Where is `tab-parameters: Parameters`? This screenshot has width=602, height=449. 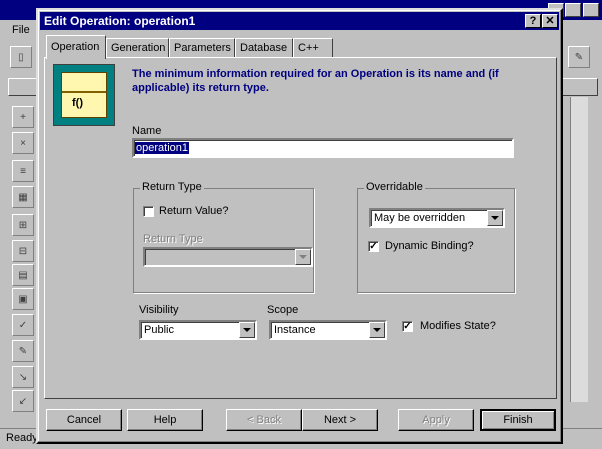
tab-parameters: Parameters is located at coordinates (202, 48).